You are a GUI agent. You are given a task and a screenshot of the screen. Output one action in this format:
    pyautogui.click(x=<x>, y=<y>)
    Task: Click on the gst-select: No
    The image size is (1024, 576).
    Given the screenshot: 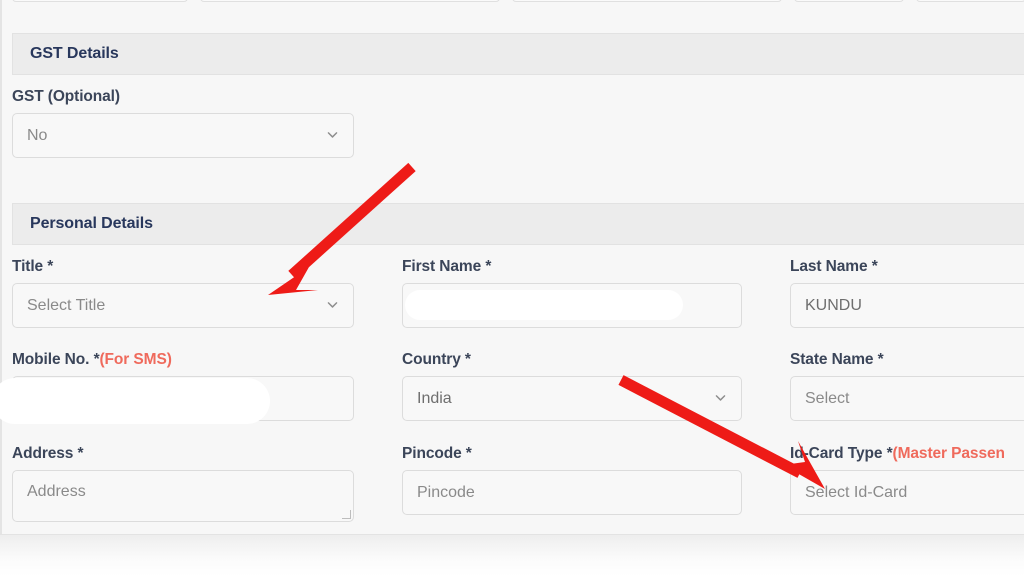 What is the action you would take?
    pyautogui.click(x=183, y=135)
    